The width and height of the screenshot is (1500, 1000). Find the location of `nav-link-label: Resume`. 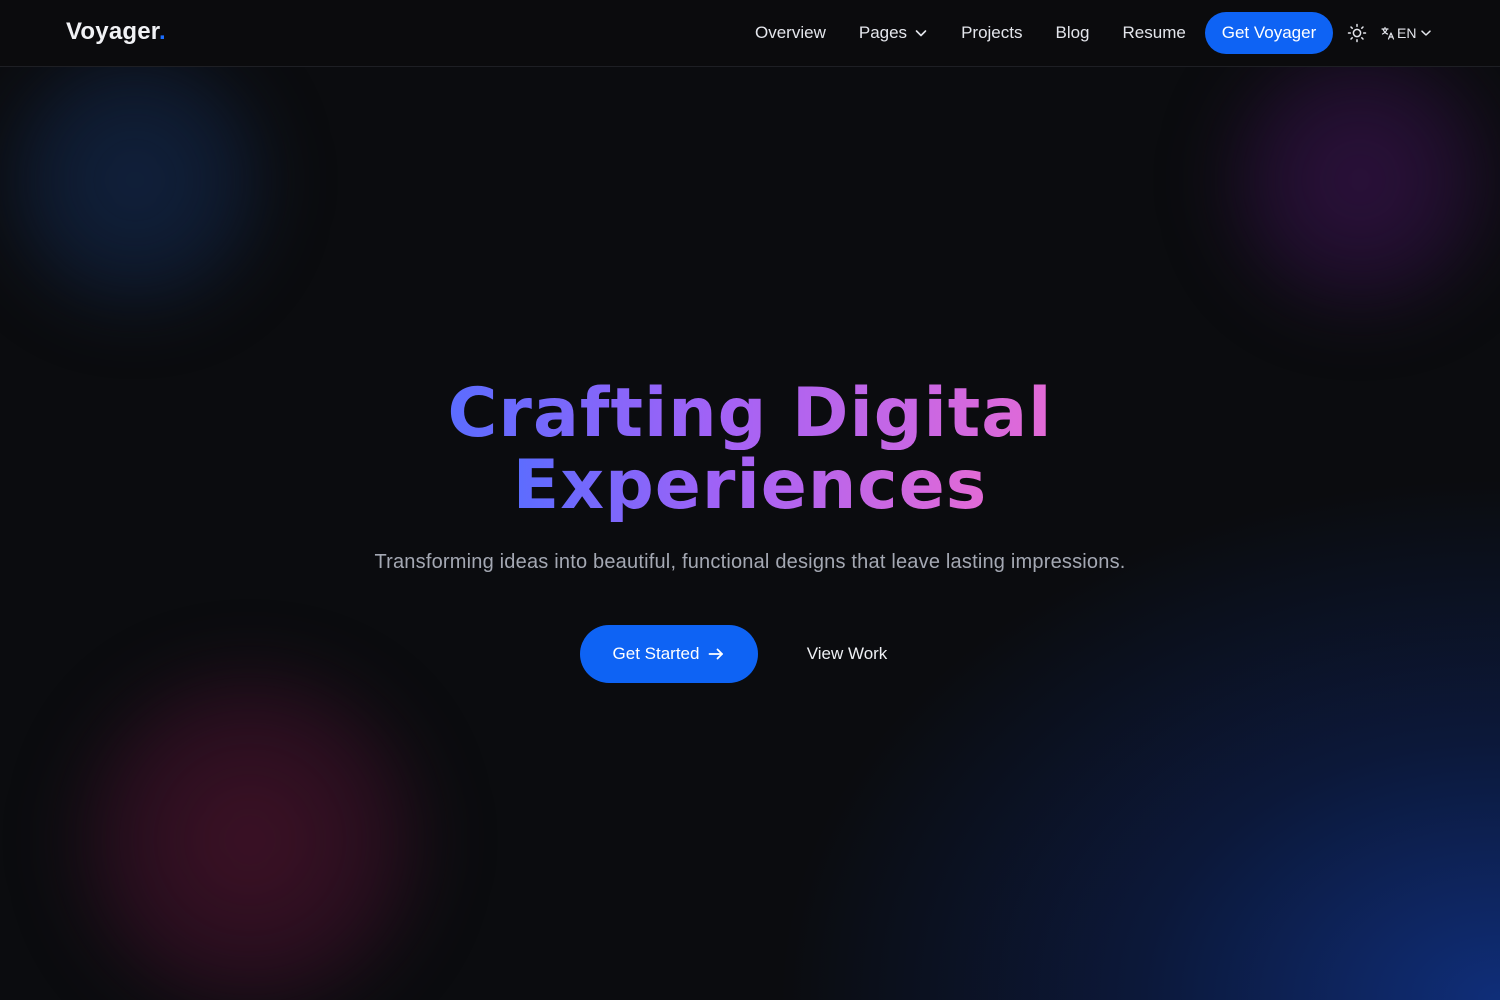

nav-link-label: Resume is located at coordinates (1154, 32).